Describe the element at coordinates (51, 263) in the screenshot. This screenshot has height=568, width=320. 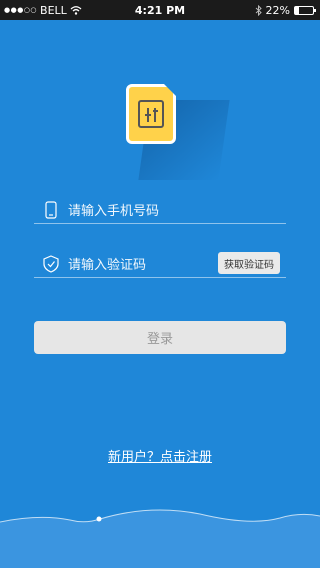
I see `shield-icon` at that location.